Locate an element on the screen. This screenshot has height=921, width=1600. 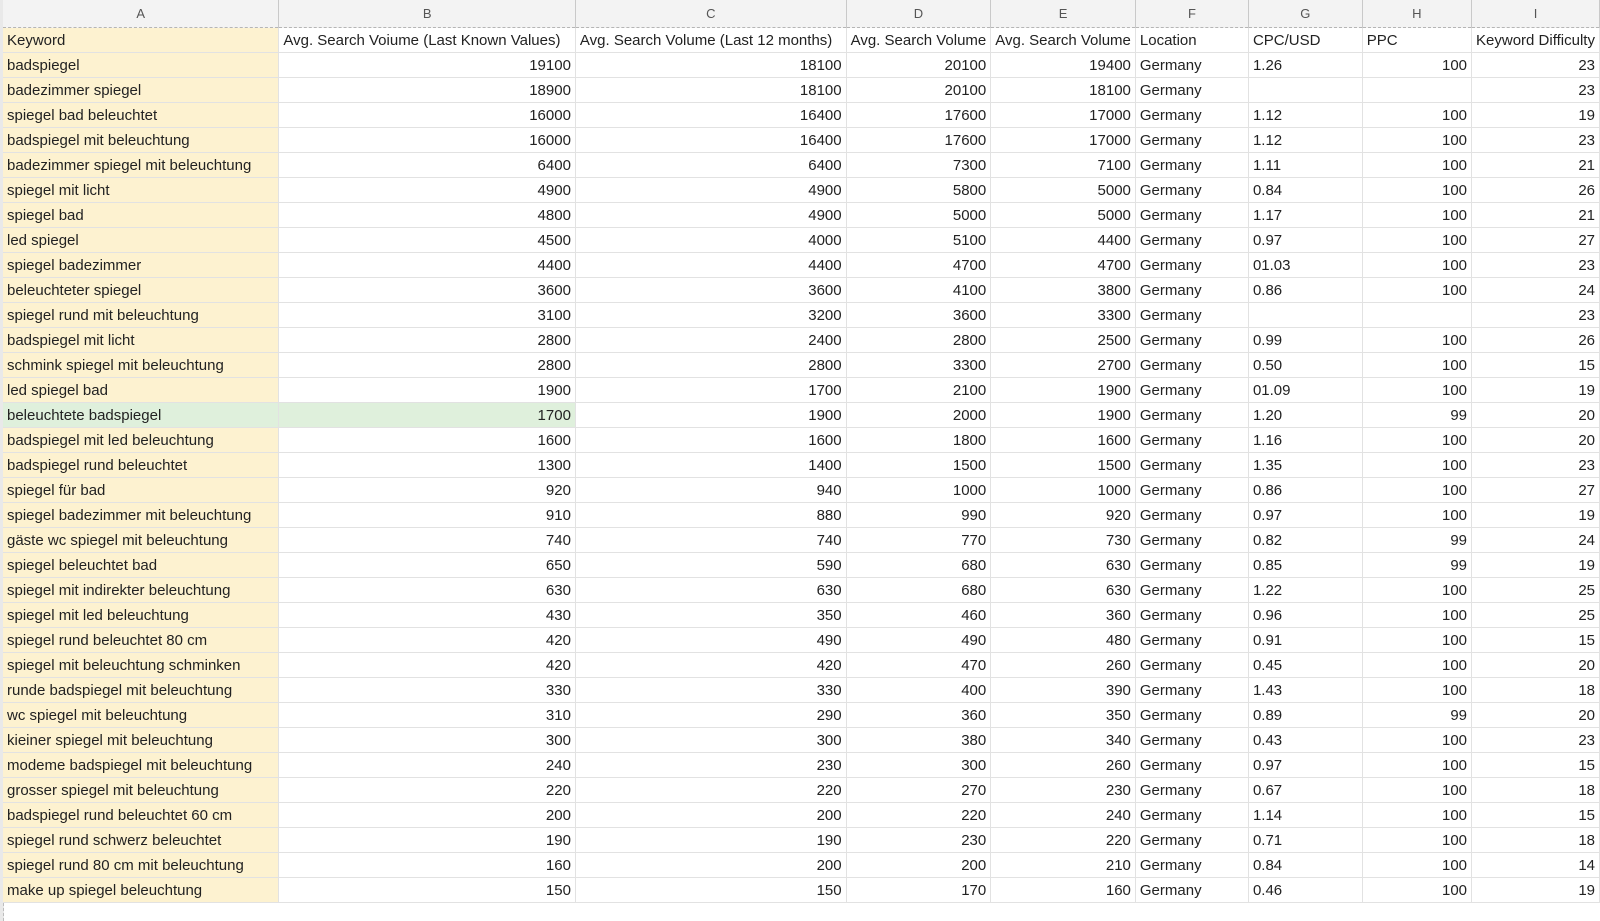
cell-b: 650 is located at coordinates (427, 565).